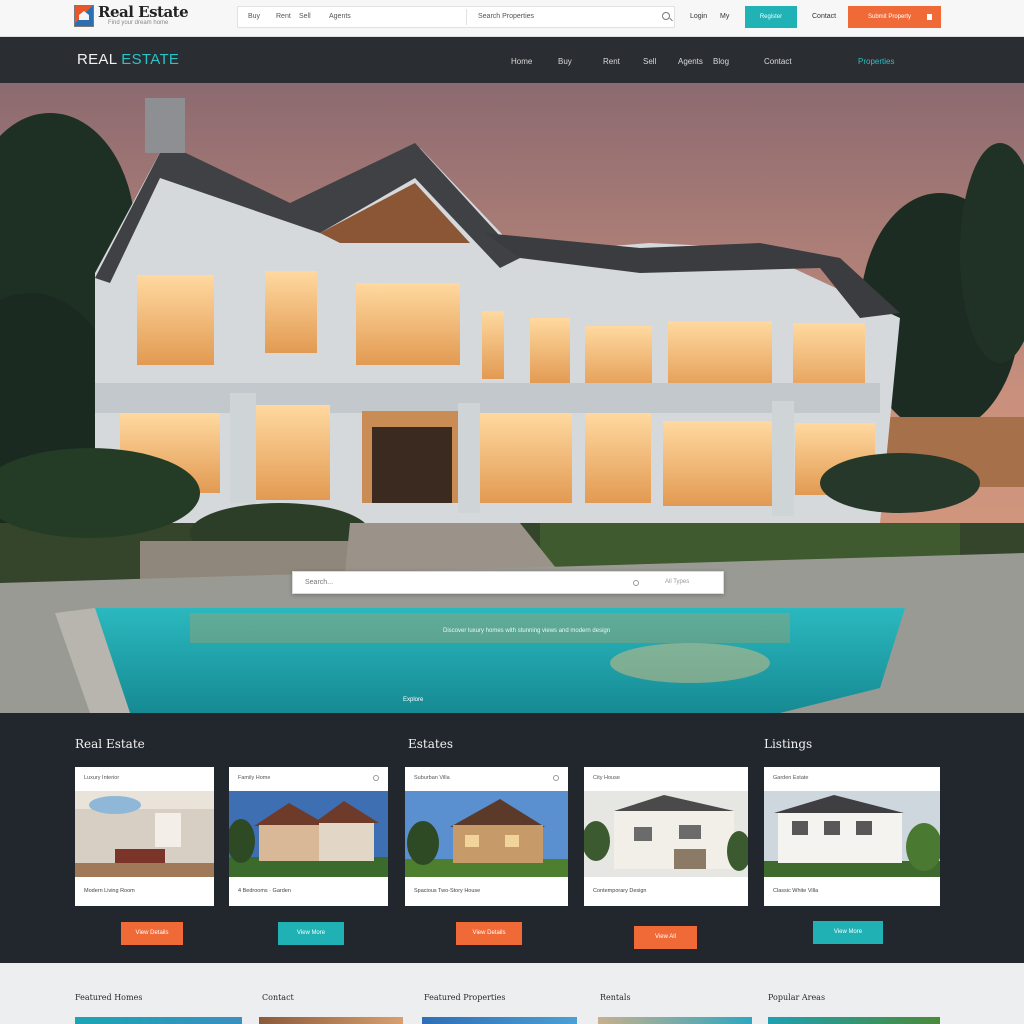  I want to click on brand-logo: REAL ESTATE, so click(128, 59).